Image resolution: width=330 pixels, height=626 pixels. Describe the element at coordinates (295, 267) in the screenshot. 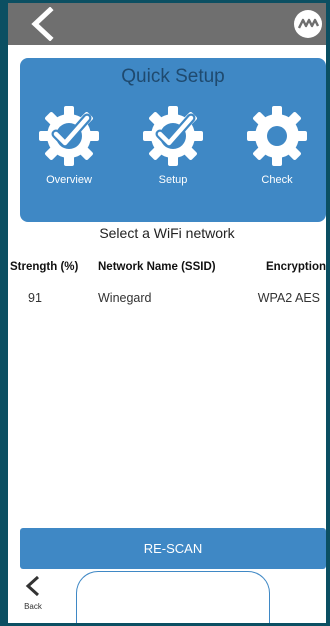

I see `column-header-encryption: Encryption` at that location.